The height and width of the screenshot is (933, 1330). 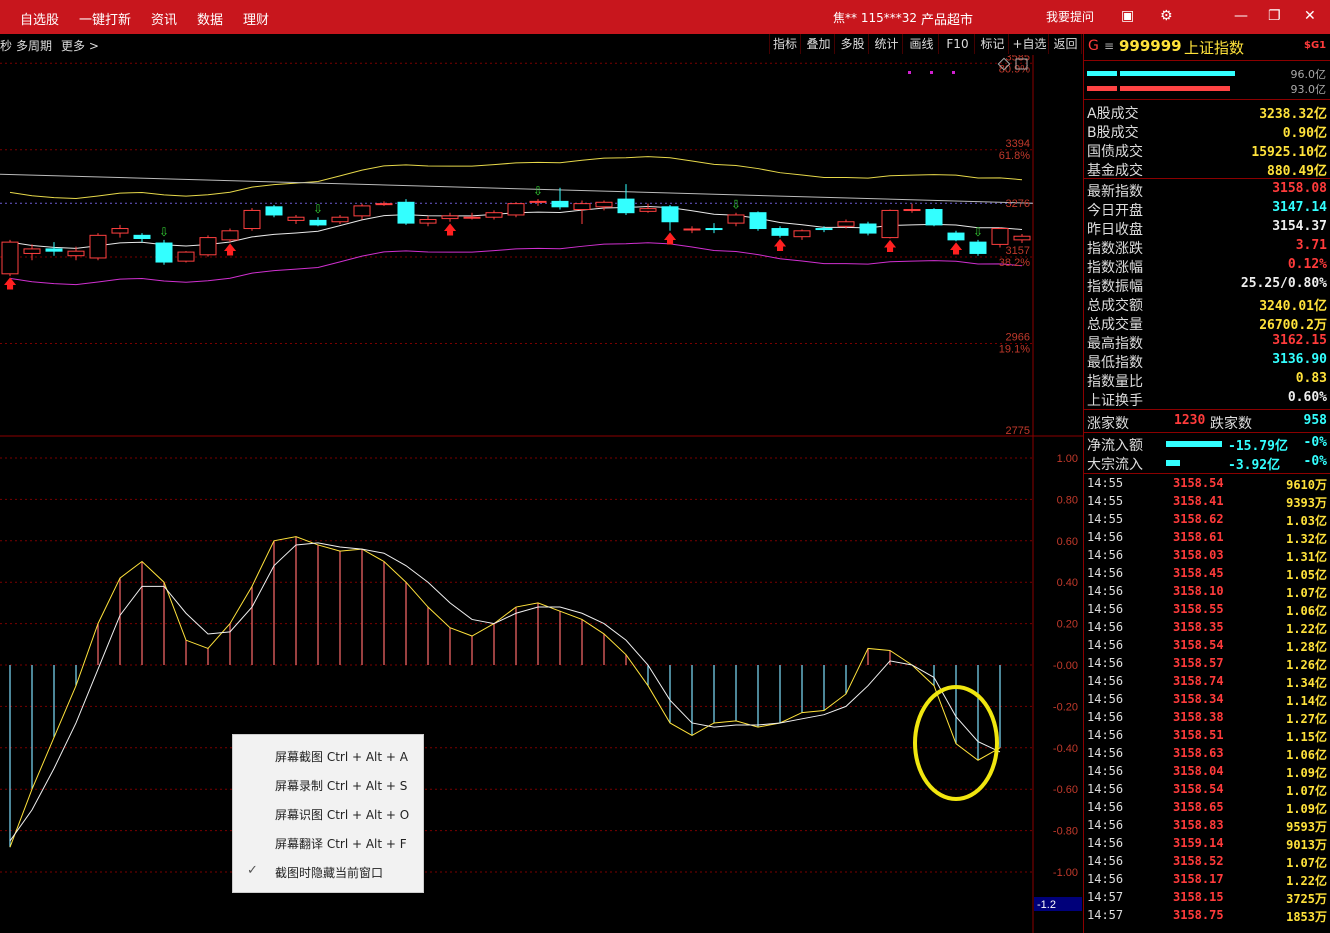 I want to click on indicator-dot, so click(x=931, y=72).